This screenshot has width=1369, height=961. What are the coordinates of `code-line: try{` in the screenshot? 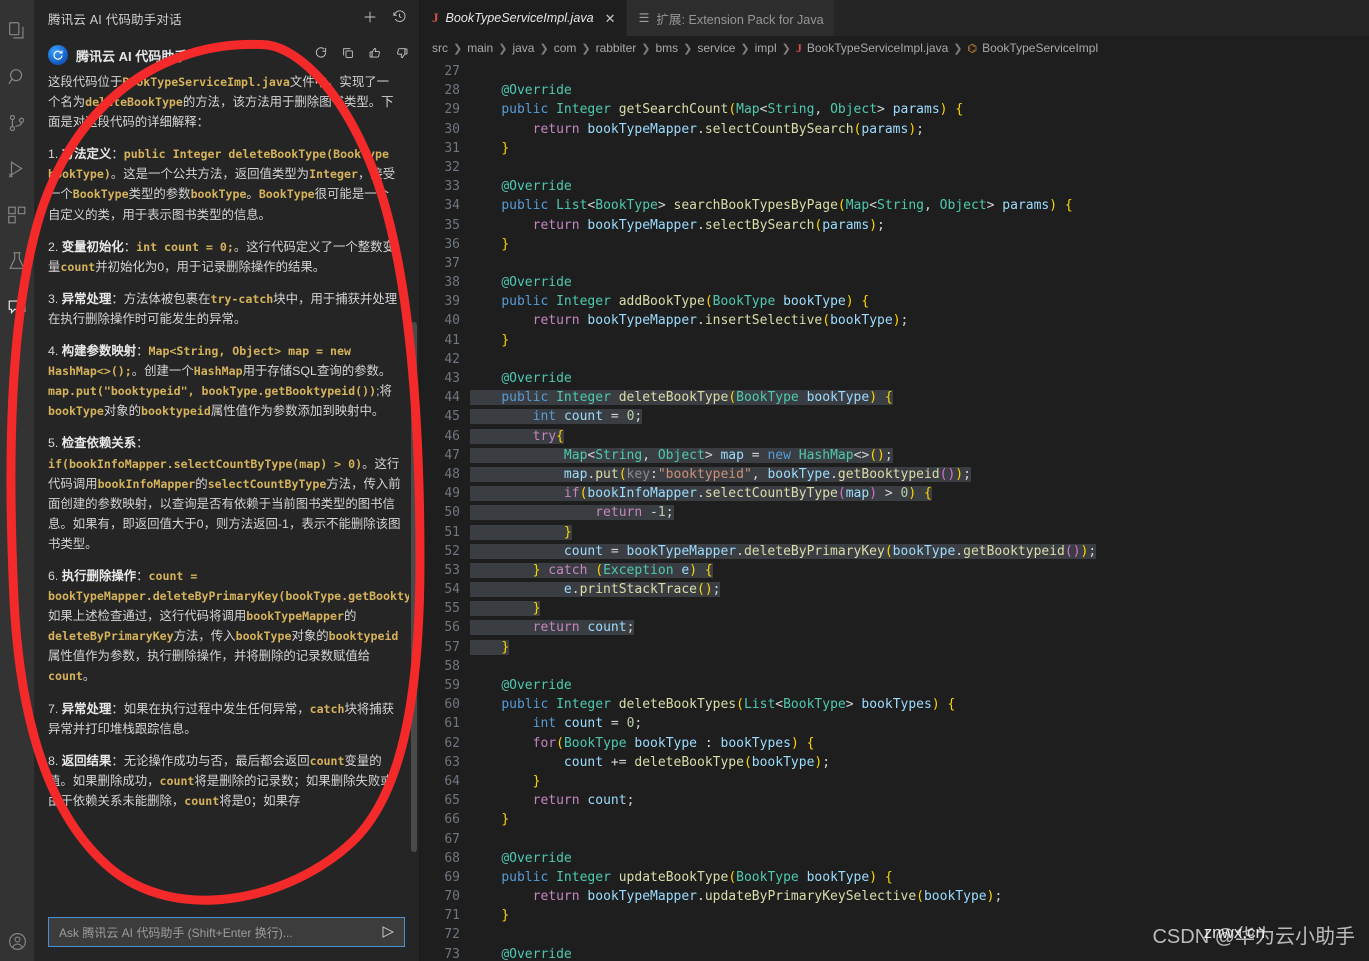 It's located at (919, 436).